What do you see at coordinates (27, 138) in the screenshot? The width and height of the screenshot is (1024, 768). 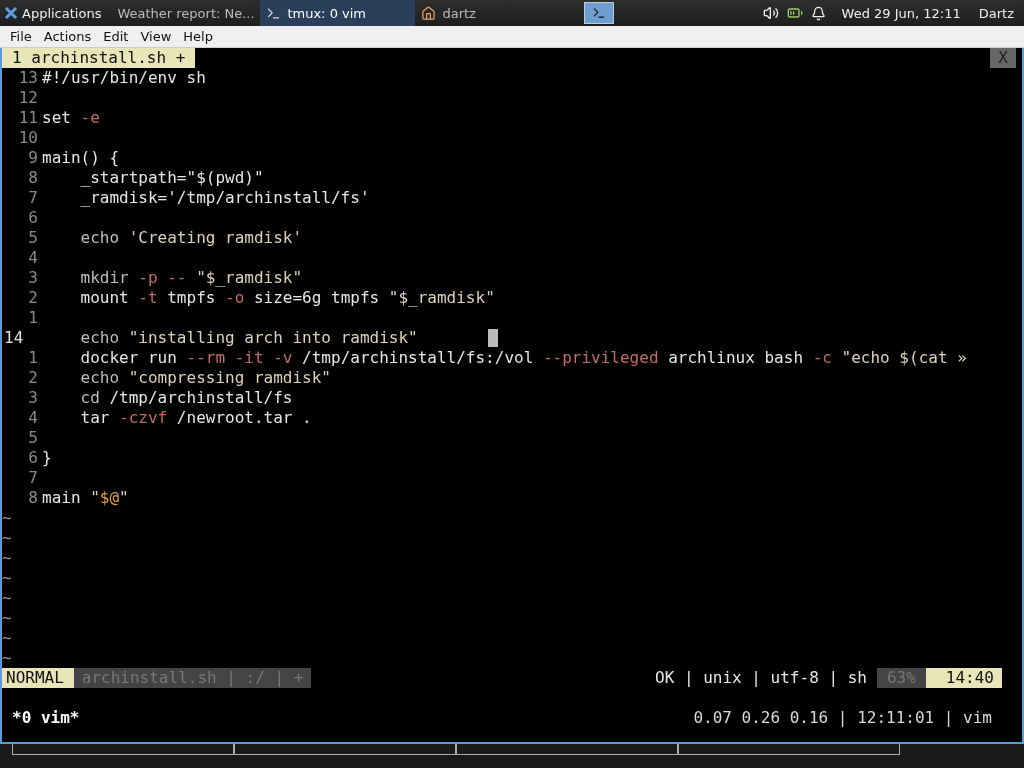 I see `line-number: 10` at bounding box center [27, 138].